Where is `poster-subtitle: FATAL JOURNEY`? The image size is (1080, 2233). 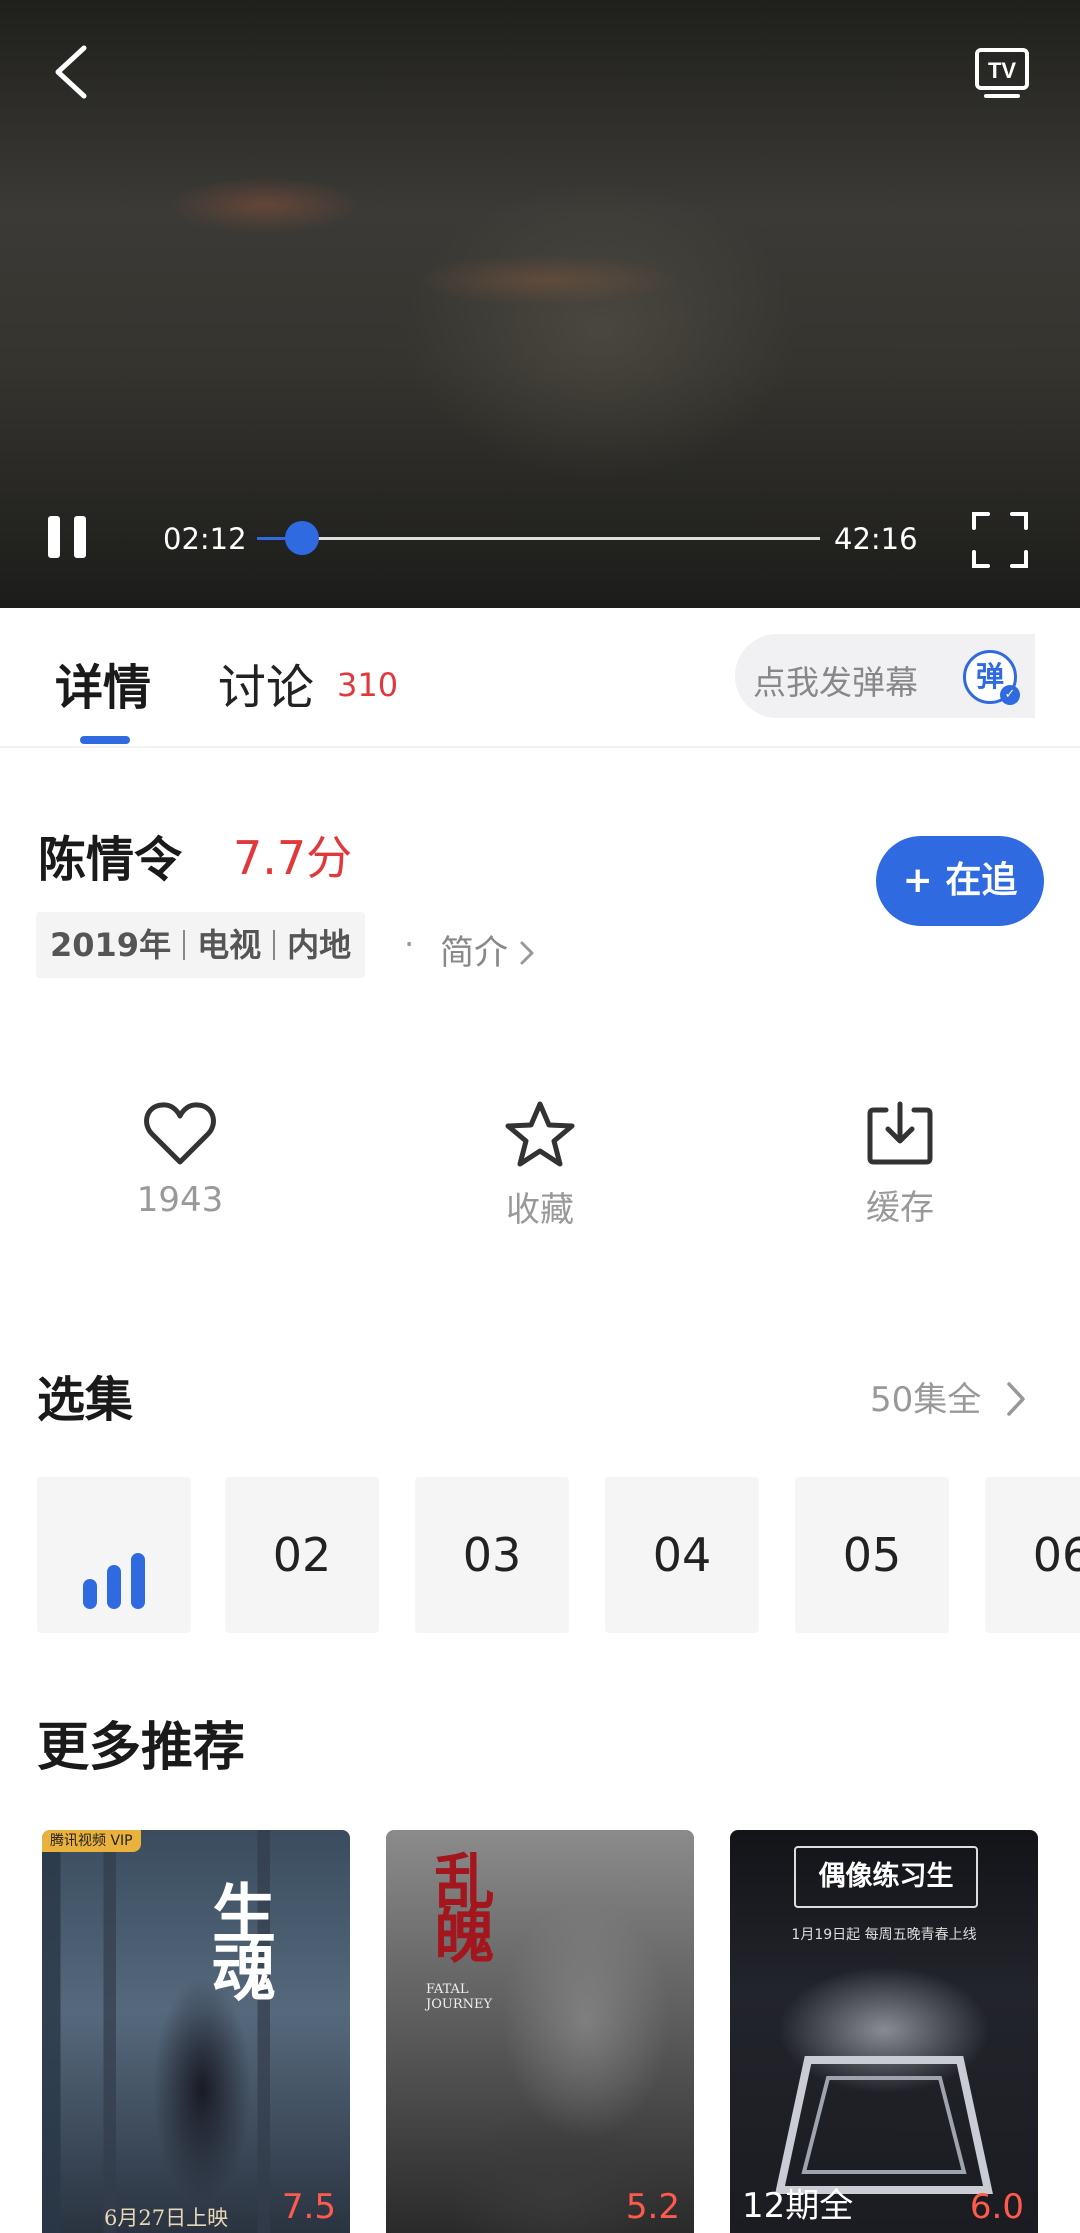 poster-subtitle: FATAL JOURNEY is located at coordinates (459, 1997).